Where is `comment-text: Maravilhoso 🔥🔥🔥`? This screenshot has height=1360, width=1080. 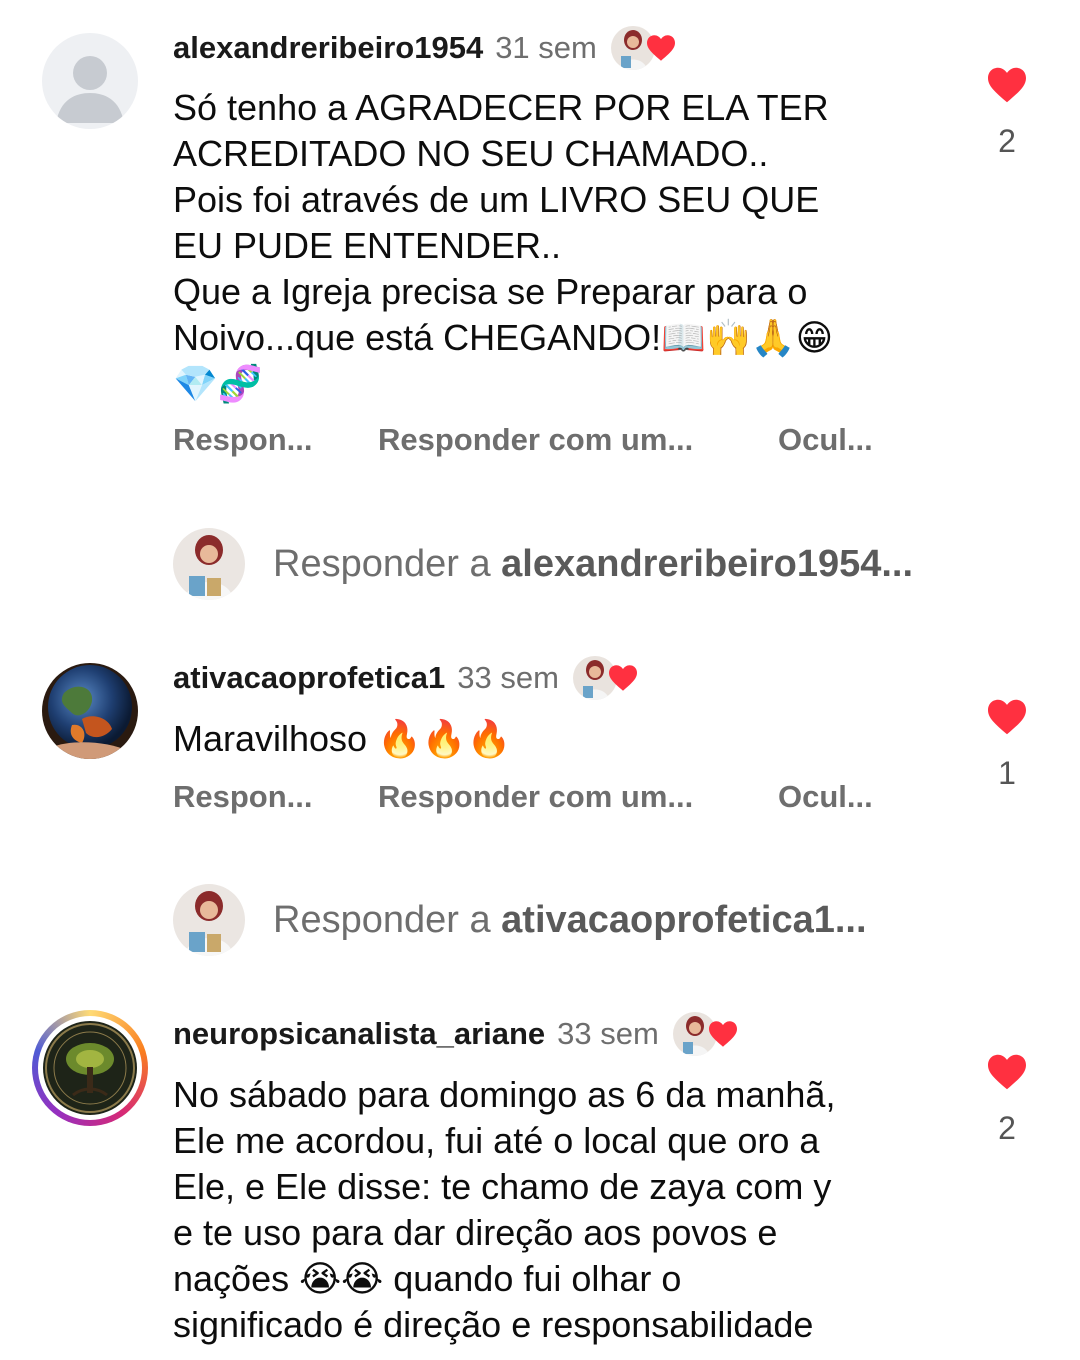
comment-text: Maravilhoso 🔥🔥🔥 is located at coordinates (342, 738).